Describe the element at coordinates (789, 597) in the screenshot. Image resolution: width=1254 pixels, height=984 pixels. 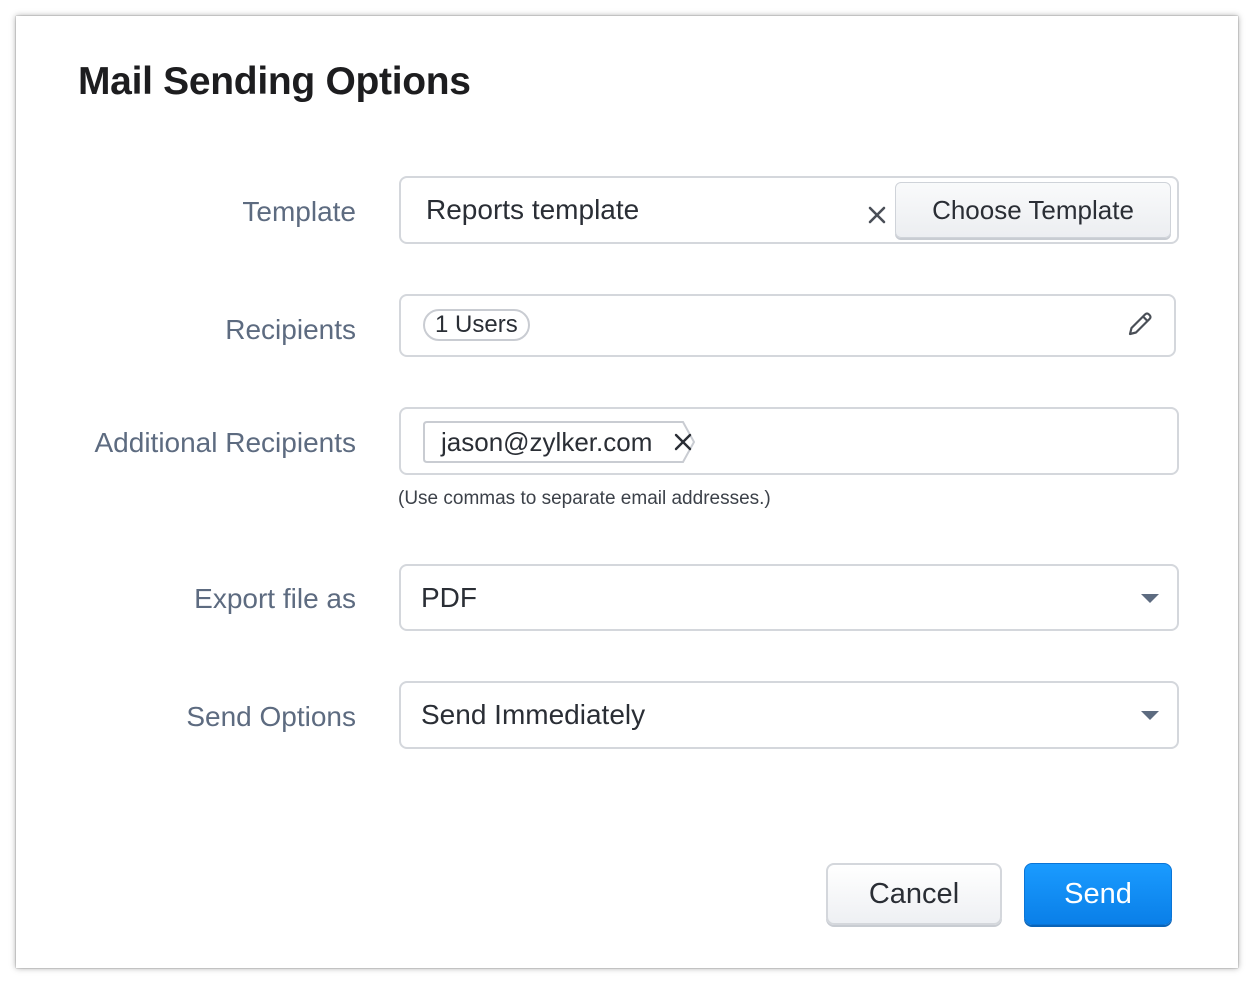
I see `export-format-select: PDF` at that location.